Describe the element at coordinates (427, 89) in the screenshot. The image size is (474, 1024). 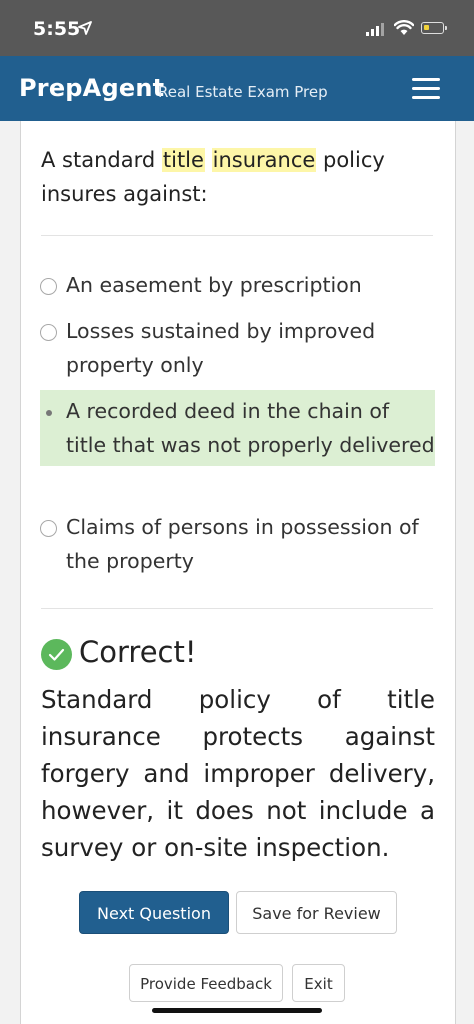
I see `hamburger-menu-icon` at that location.